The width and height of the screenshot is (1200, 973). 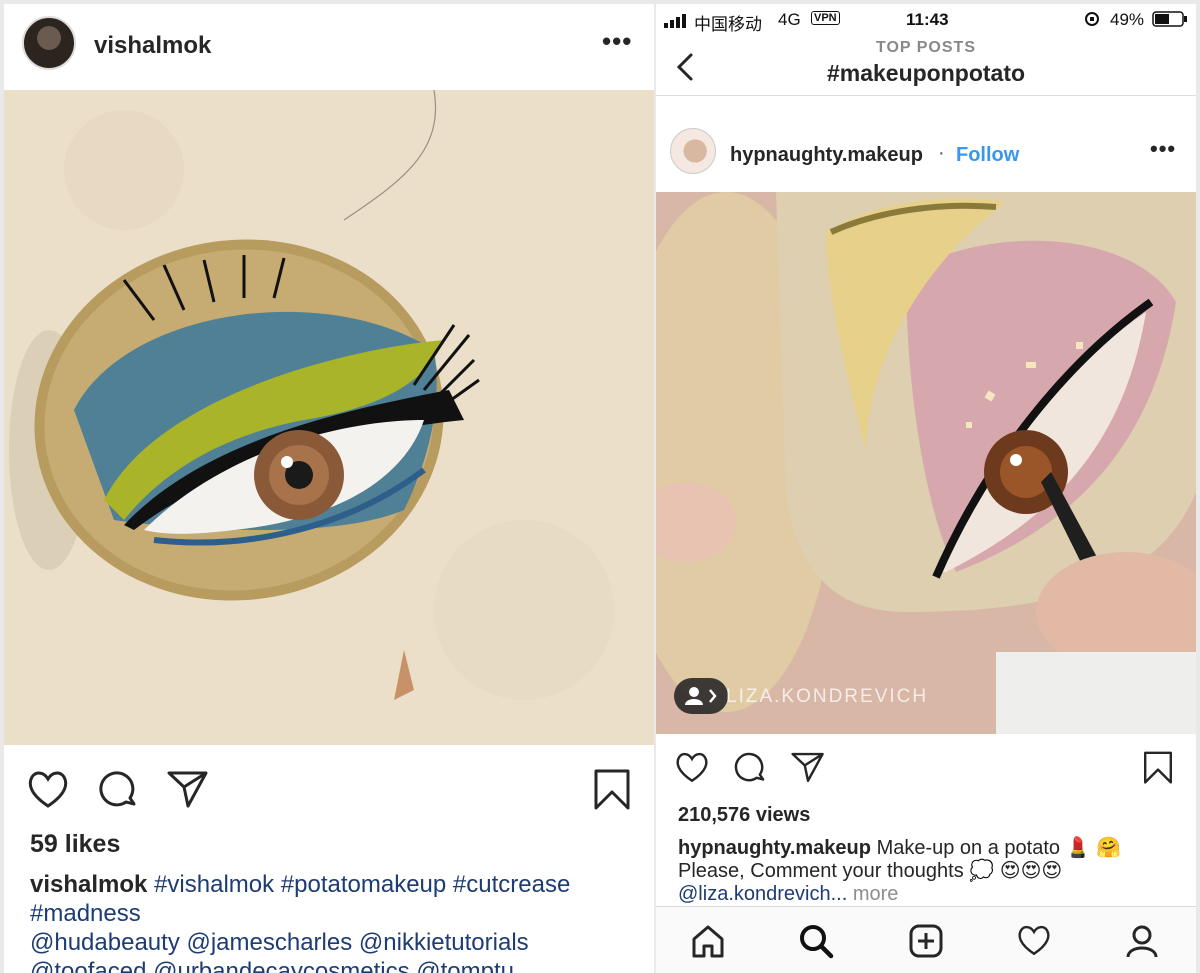 I want to click on views-count: 210,576 views, so click(x=744, y=815).